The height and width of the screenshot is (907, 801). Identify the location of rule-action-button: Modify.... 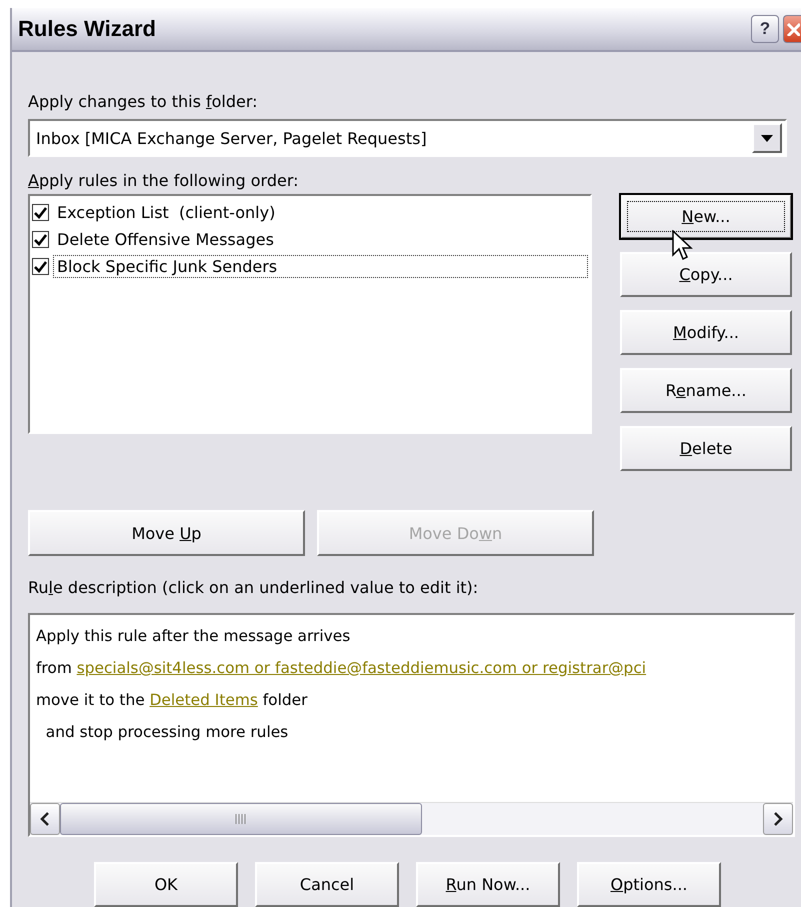
(706, 332).